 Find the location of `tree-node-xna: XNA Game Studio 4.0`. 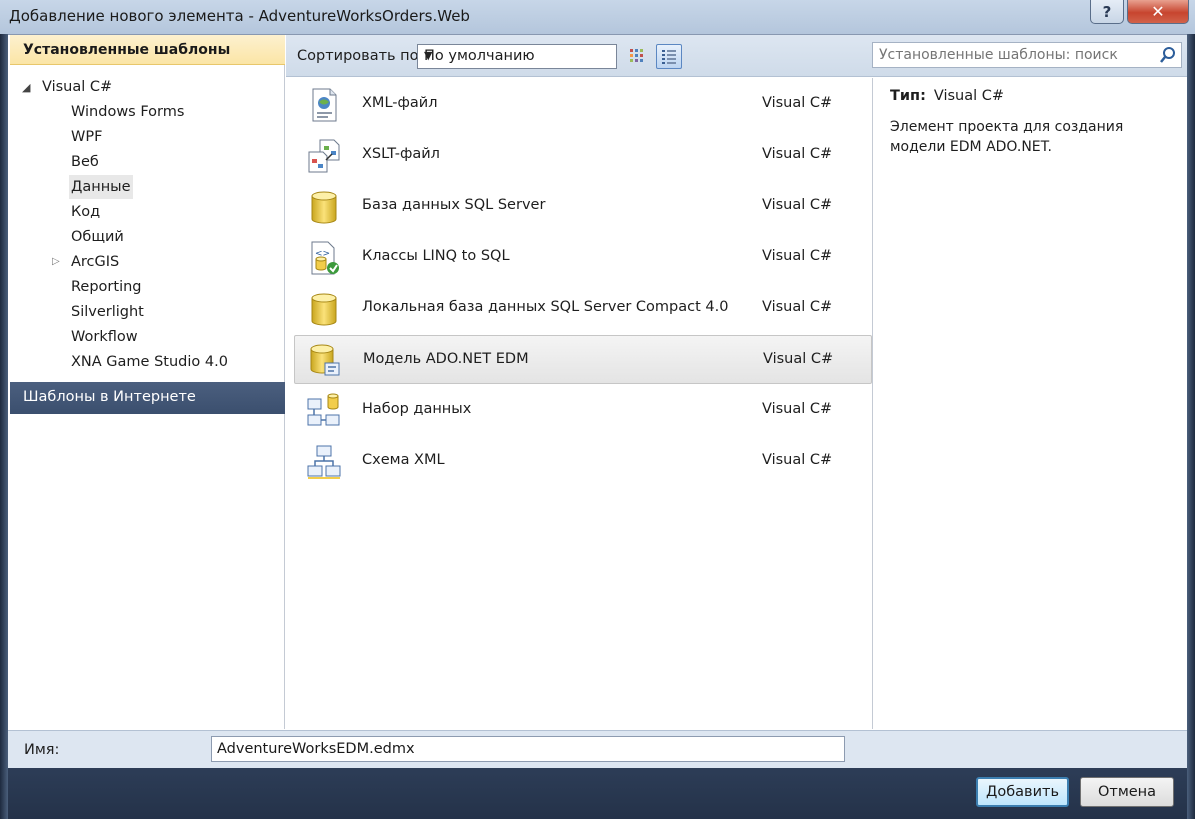

tree-node-xna: XNA Game Studio 4.0 is located at coordinates (149, 362).